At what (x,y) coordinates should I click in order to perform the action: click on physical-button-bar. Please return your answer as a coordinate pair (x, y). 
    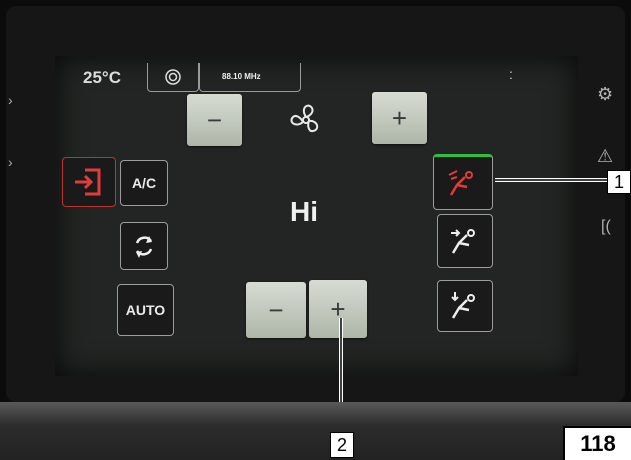
    Looking at the image, I should click on (315, 431).